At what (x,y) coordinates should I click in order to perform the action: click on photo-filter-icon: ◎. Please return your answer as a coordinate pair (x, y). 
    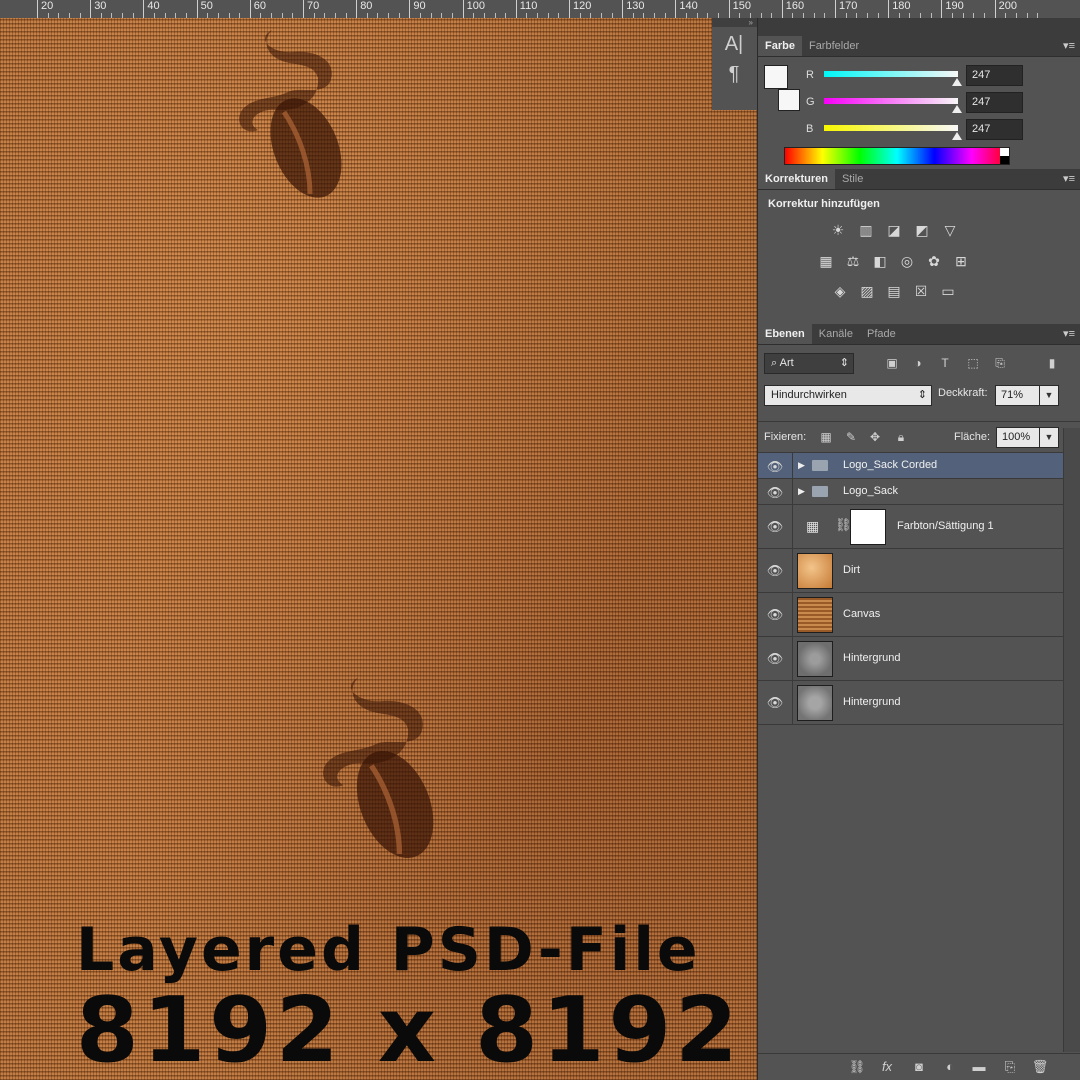
    Looking at the image, I should click on (907, 261).